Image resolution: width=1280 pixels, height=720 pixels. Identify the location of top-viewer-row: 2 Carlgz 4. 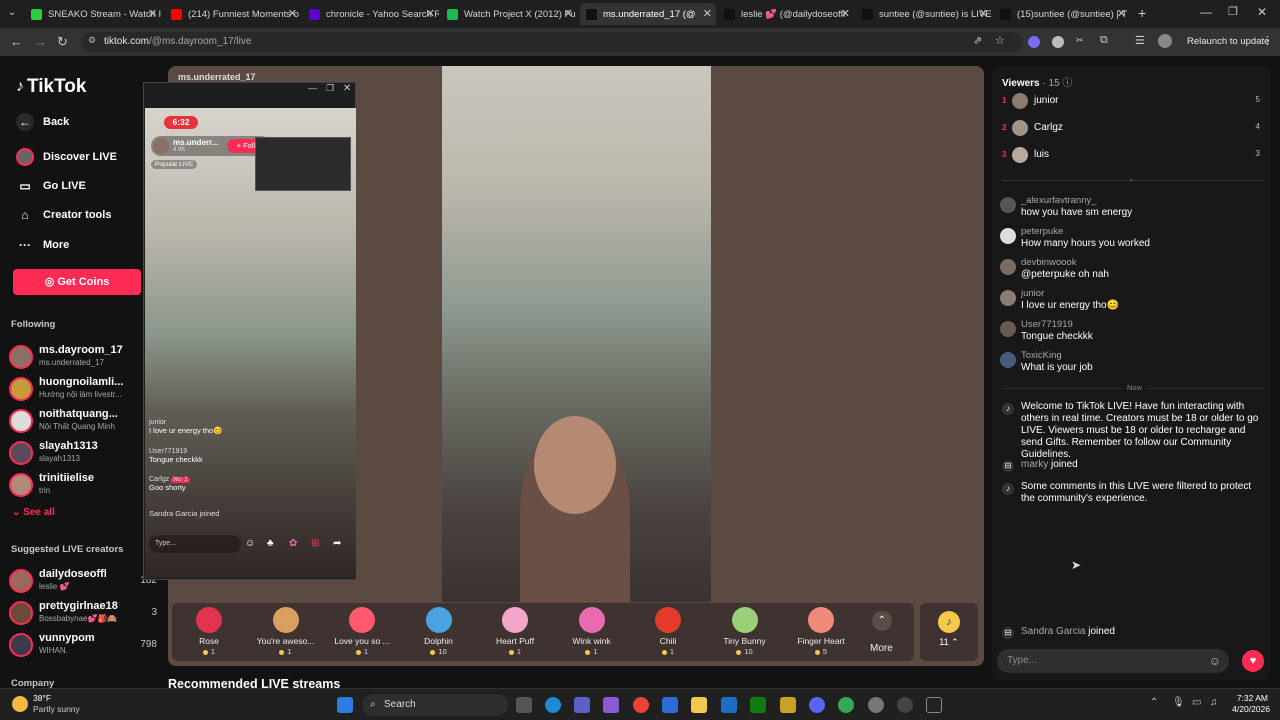
(1133, 129).